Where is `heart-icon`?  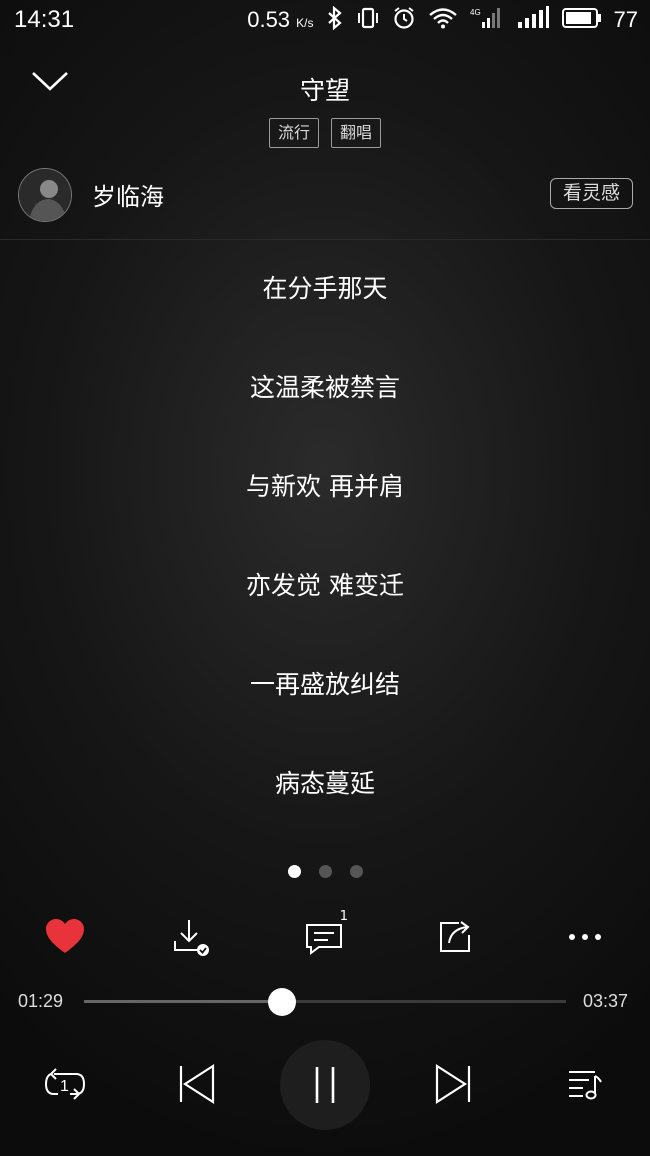
heart-icon is located at coordinates (65, 936).